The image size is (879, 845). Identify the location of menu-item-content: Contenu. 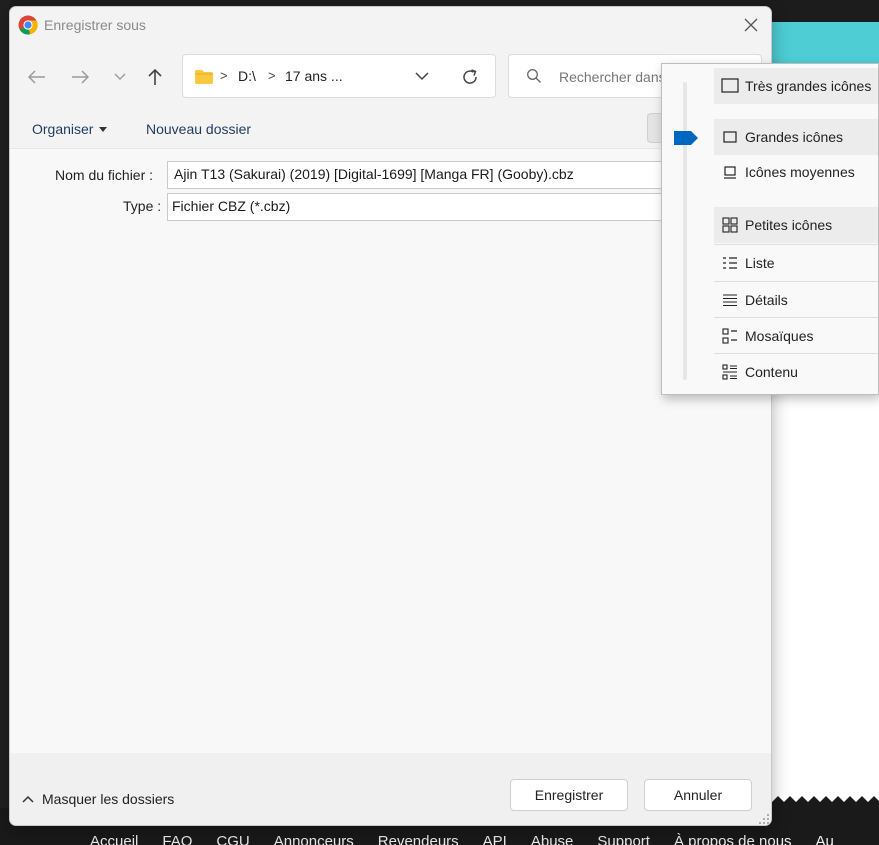
(796, 371).